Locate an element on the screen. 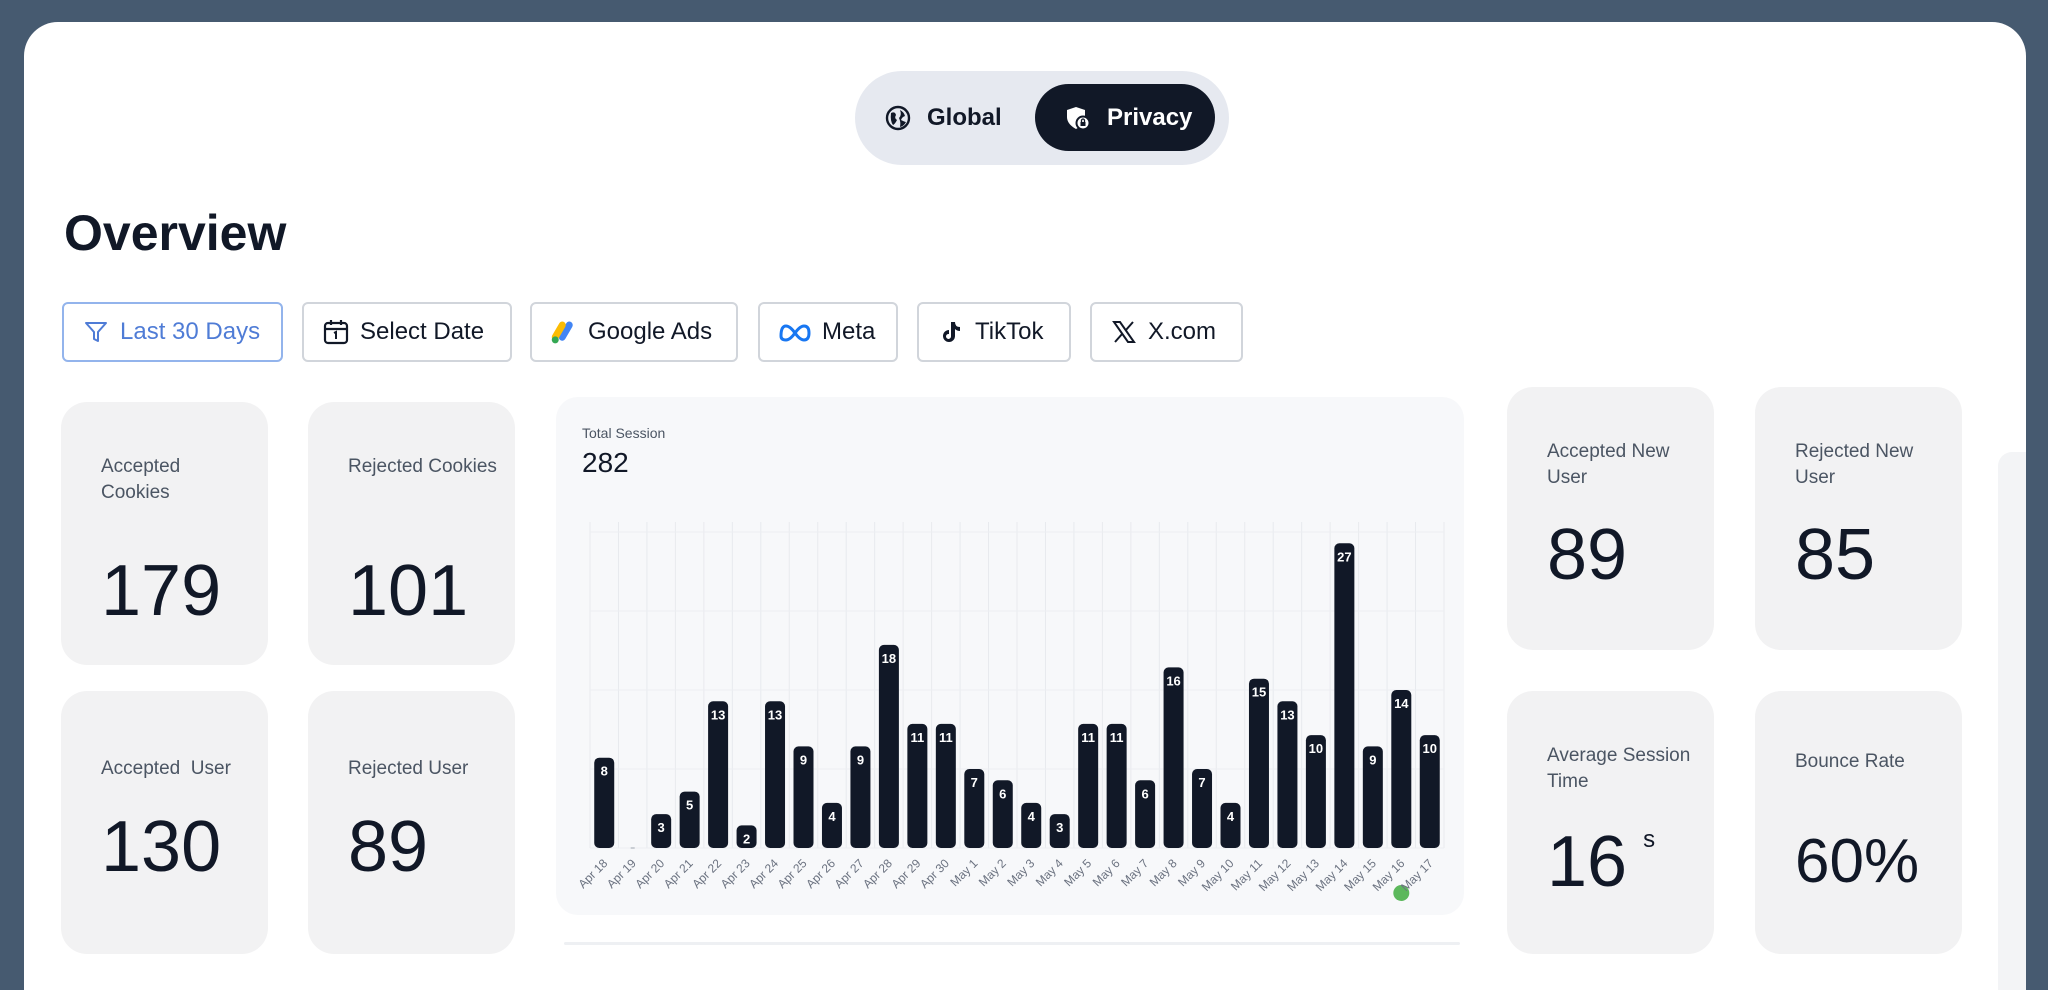 This screenshot has width=2048, height=990. card-accepted-new-user: Accepted New User 89 is located at coordinates (1610, 518).